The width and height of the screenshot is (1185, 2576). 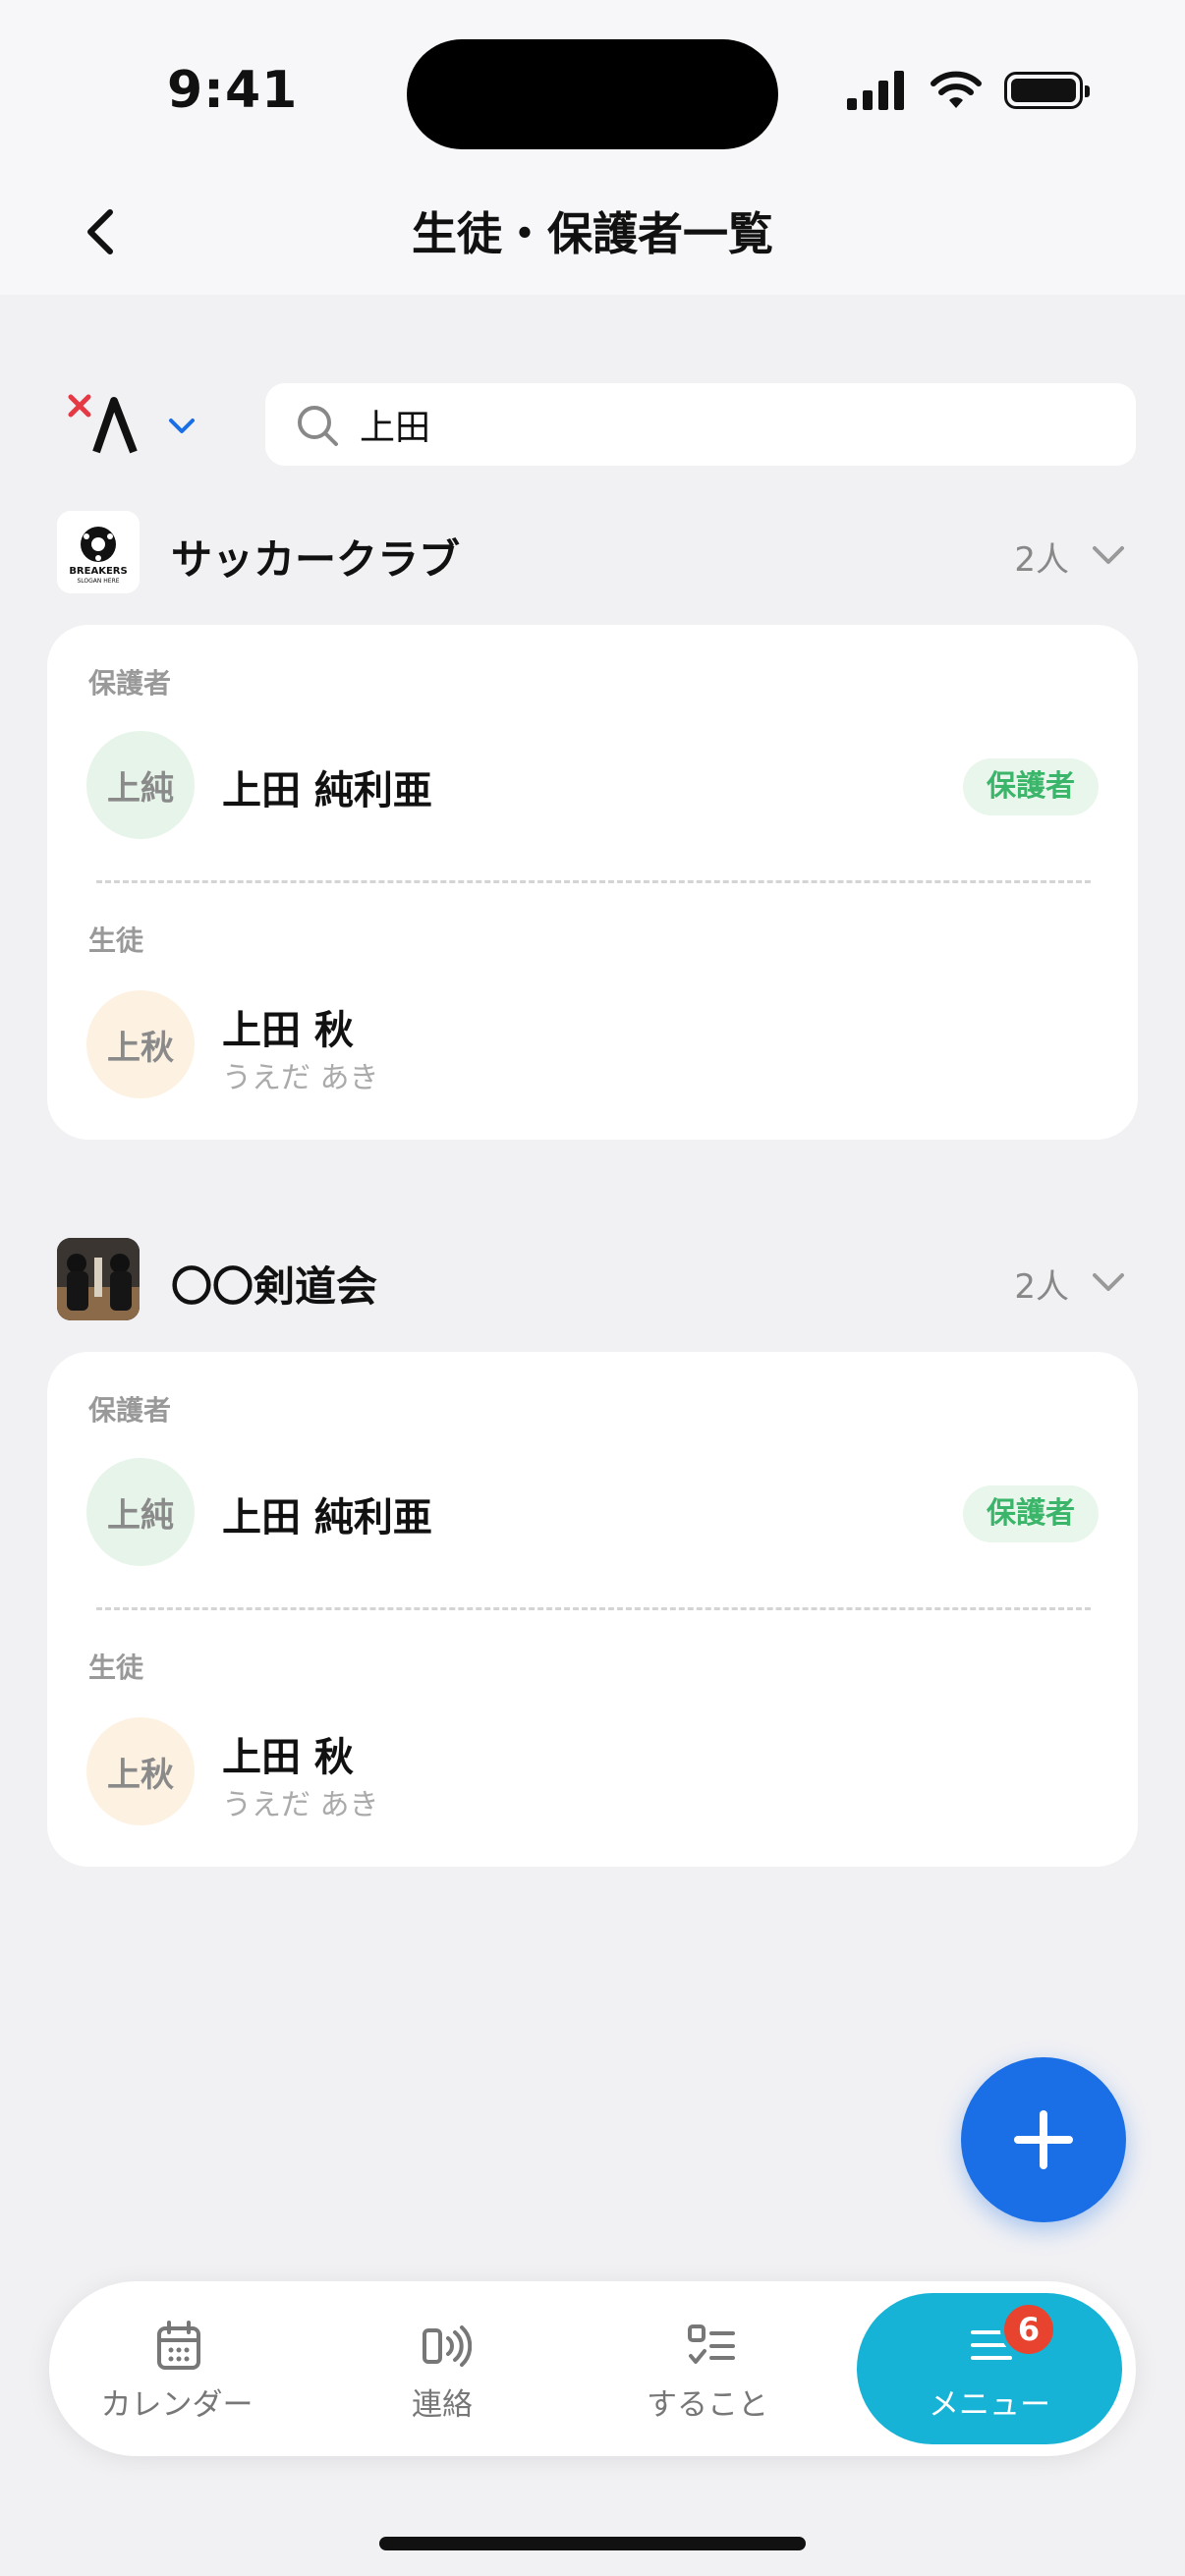 I want to click on tab-contact: 連絡, so click(x=442, y=2368).